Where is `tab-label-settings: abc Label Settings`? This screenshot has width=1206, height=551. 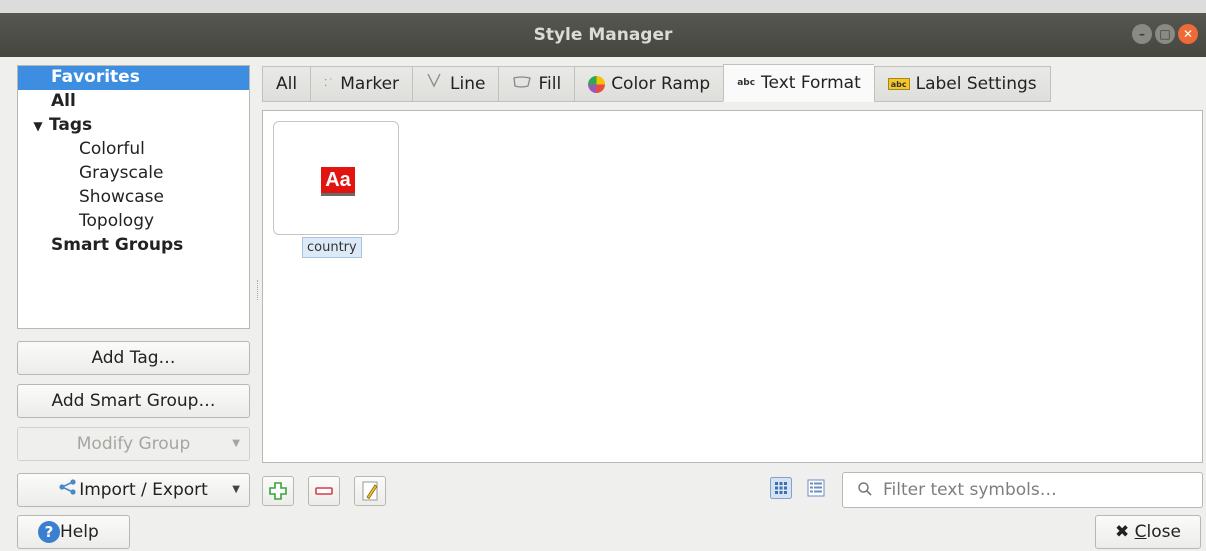
tab-label-settings: abc Label Settings is located at coordinates (962, 84).